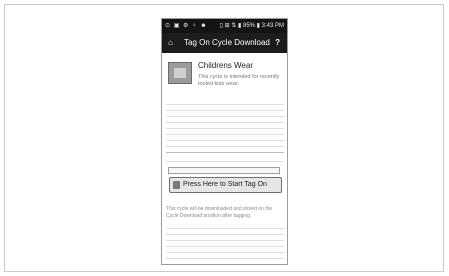 This screenshot has width=449, height=276. Describe the element at coordinates (225, 123) in the screenshot. I see `empty-list-area` at that location.